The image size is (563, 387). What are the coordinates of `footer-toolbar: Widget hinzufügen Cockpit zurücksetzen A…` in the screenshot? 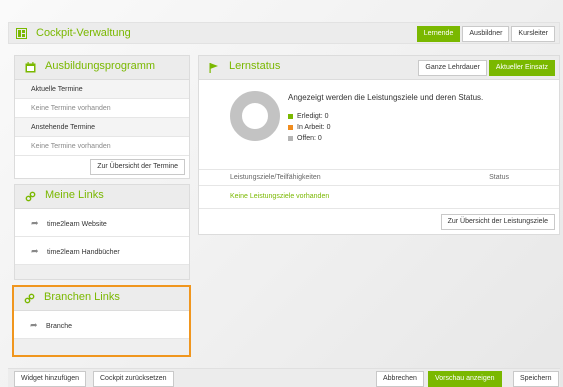 It's located at (284, 377).